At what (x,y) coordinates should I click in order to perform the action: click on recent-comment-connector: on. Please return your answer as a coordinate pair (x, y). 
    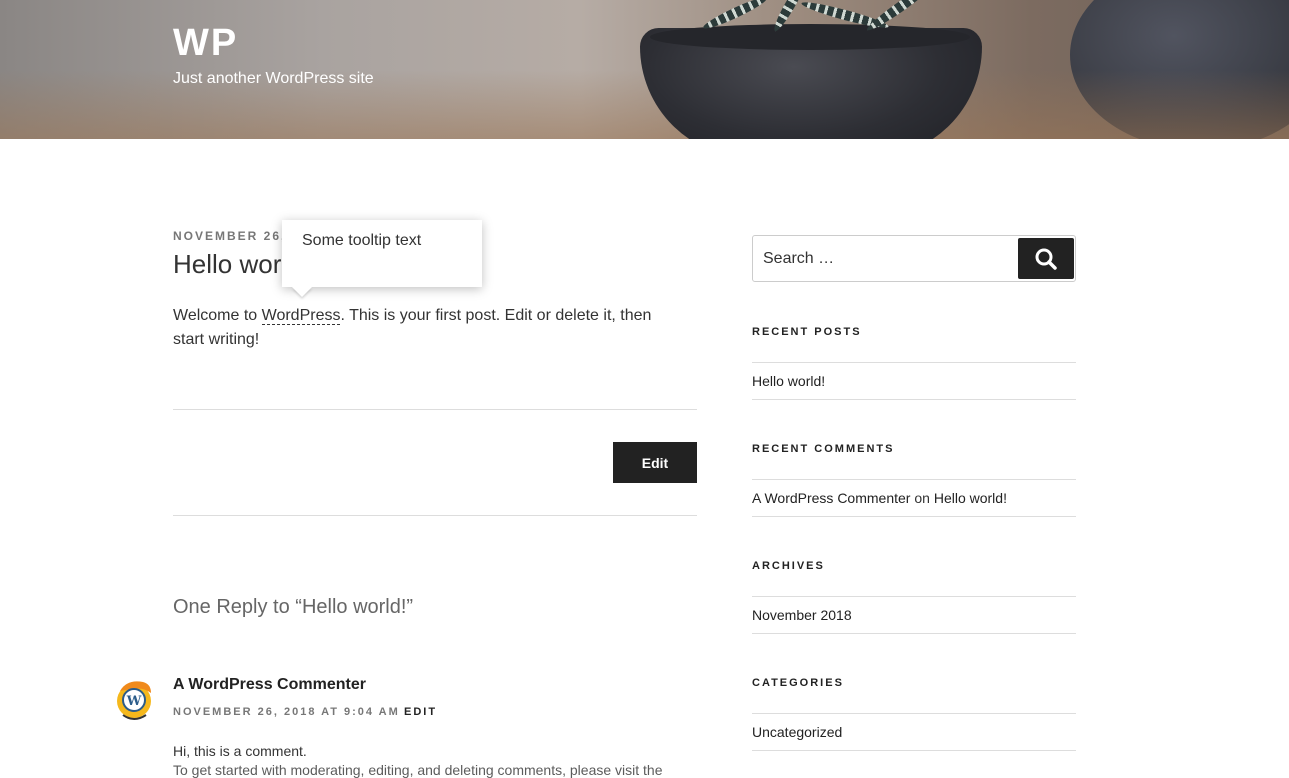
    Looking at the image, I should click on (922, 498).